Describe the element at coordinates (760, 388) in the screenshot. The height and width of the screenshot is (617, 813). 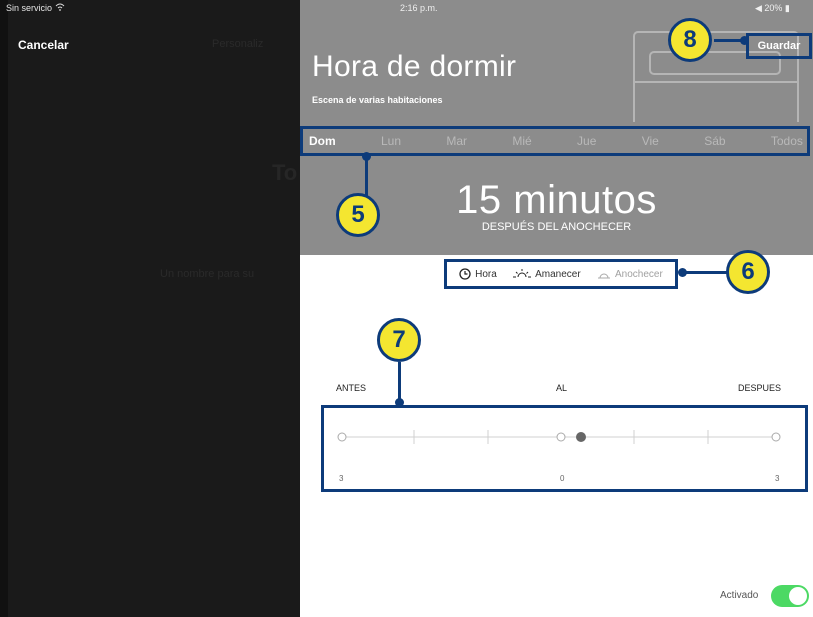
I see `after-label: DESPUES` at that location.